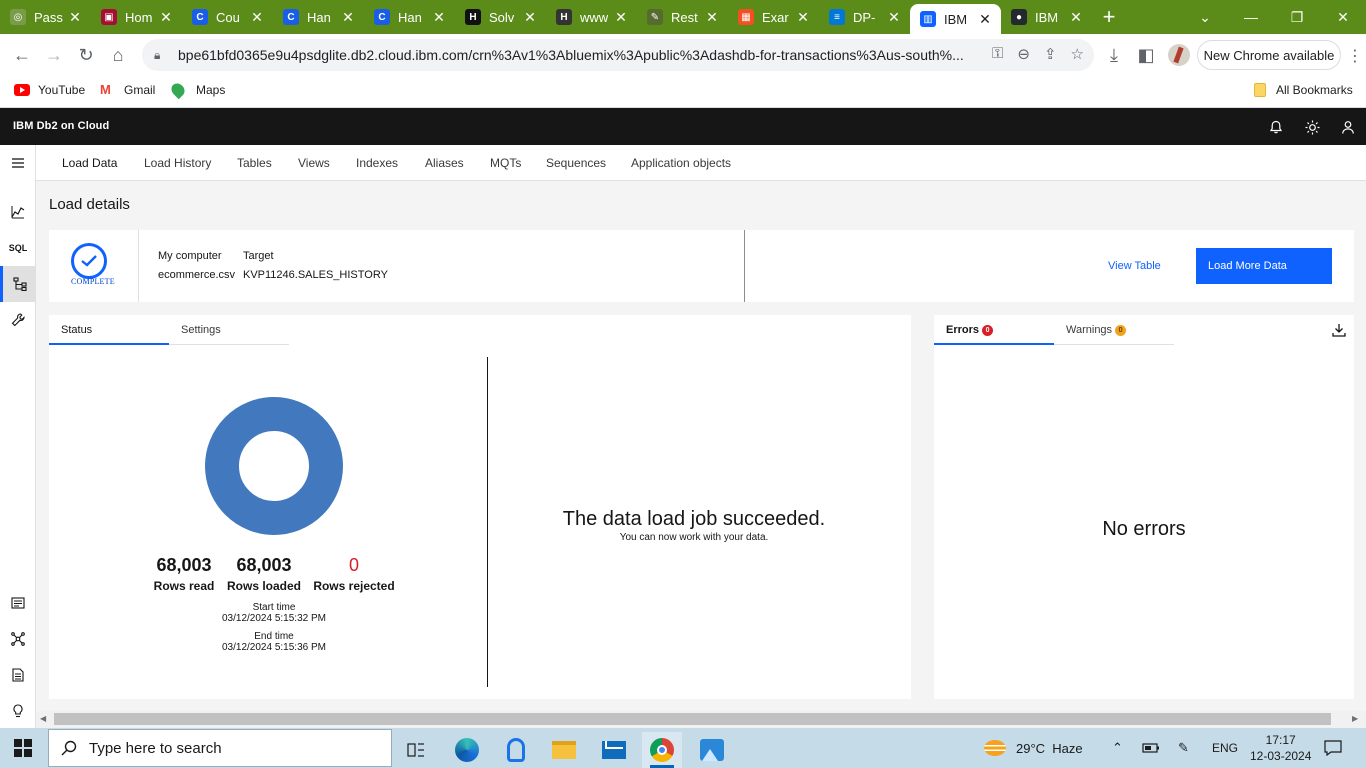 This screenshot has height=768, width=1366. I want to click on browser-tab: C Cou ✕, so click(227, 17).